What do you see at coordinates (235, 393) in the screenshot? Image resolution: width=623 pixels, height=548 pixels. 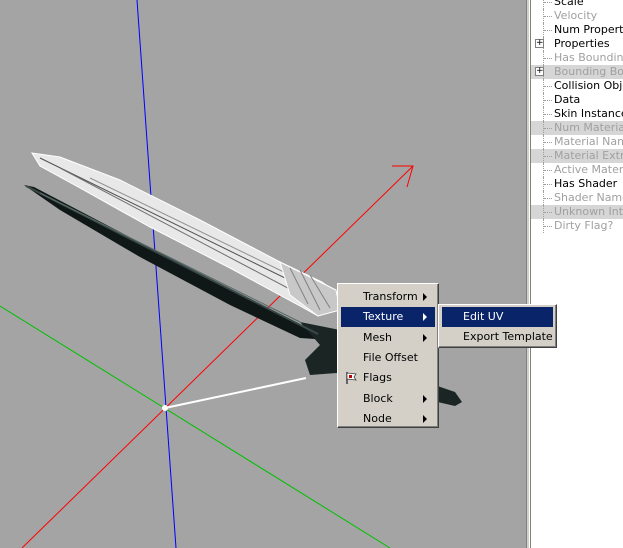 I see `selection-line` at bounding box center [235, 393].